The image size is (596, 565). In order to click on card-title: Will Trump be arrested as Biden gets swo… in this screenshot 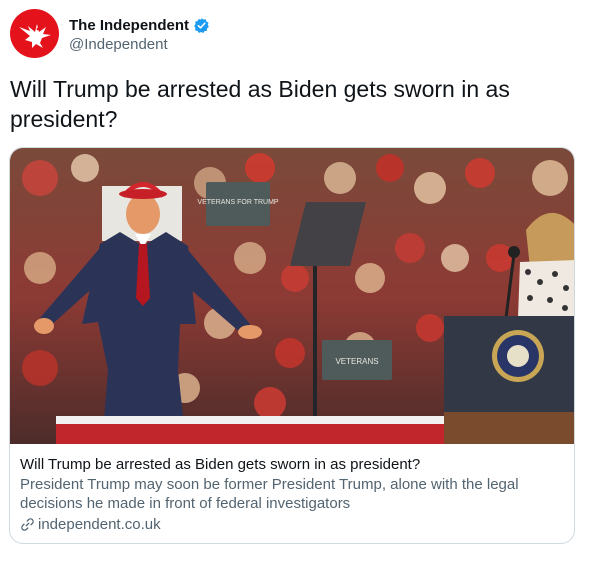, I will do `click(293, 464)`.